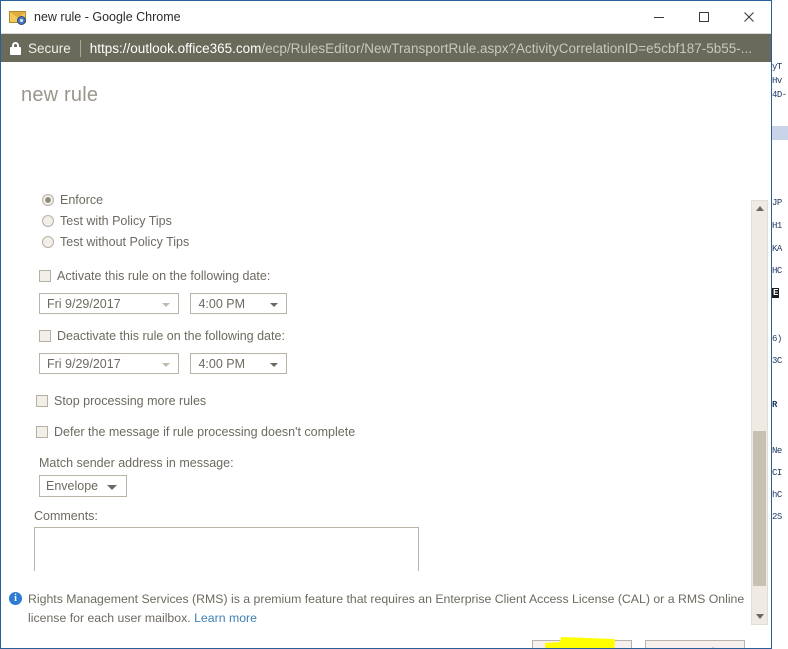 The height and width of the screenshot is (649, 788). I want to click on radio-label: Enforce, so click(82, 200).